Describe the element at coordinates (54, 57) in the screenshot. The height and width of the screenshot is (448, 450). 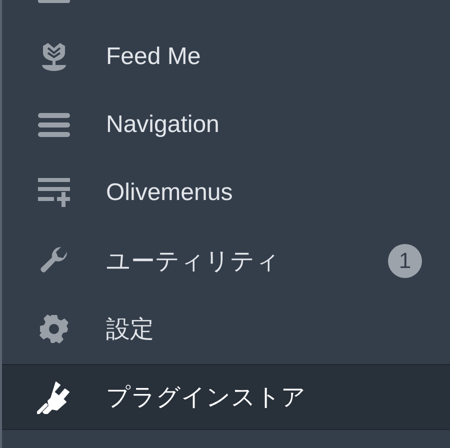
I see `flower-icon` at that location.